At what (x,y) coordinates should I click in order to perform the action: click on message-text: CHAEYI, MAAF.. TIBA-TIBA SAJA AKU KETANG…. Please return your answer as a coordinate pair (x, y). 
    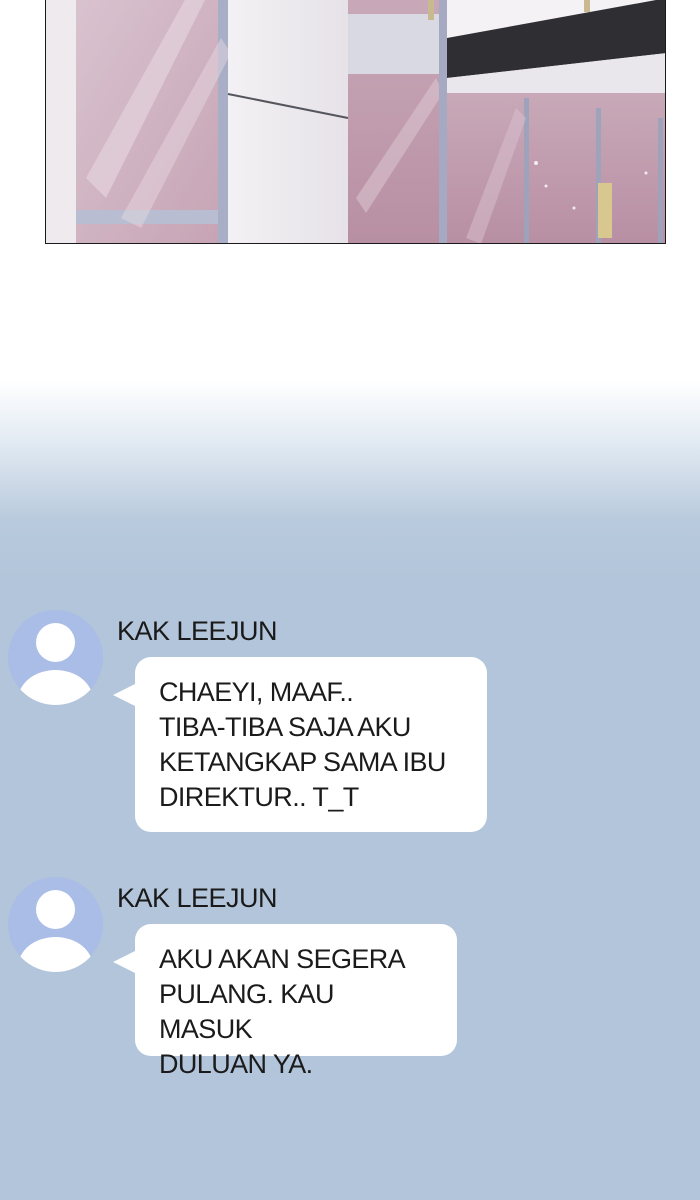
    Looking at the image, I should click on (302, 744).